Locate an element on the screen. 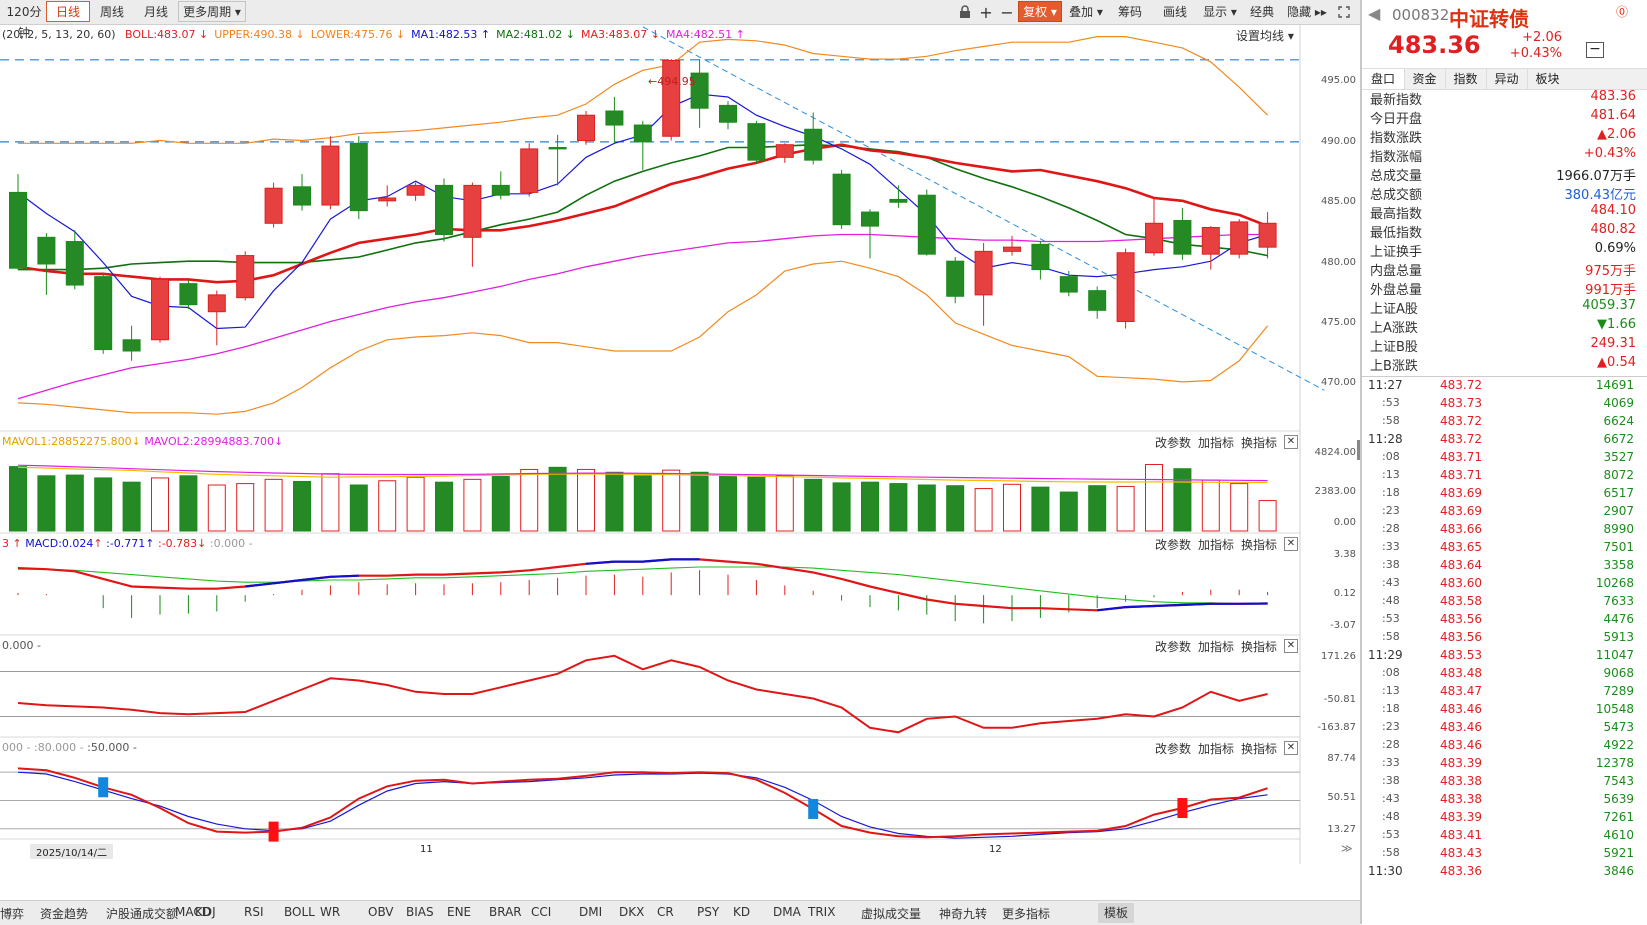  tick-time: :33 is located at coordinates (1391, 546).